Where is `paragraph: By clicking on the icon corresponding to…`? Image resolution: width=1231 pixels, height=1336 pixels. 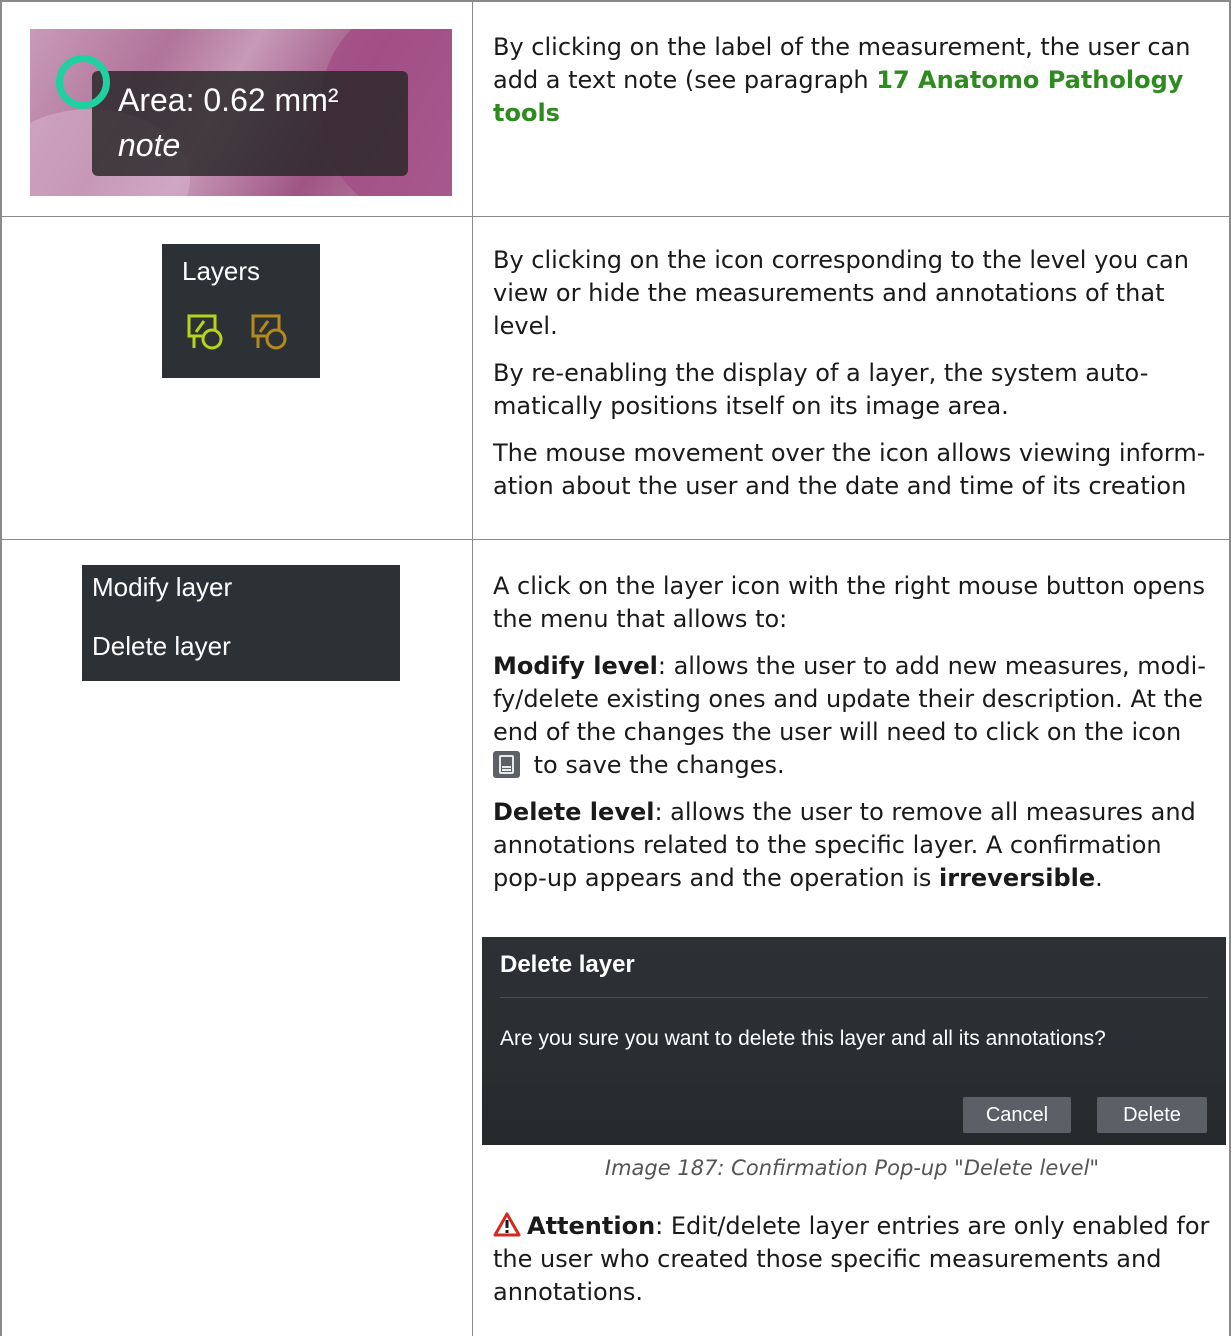
paragraph: By clicking on the icon corresponding to… is located at coordinates (841, 293).